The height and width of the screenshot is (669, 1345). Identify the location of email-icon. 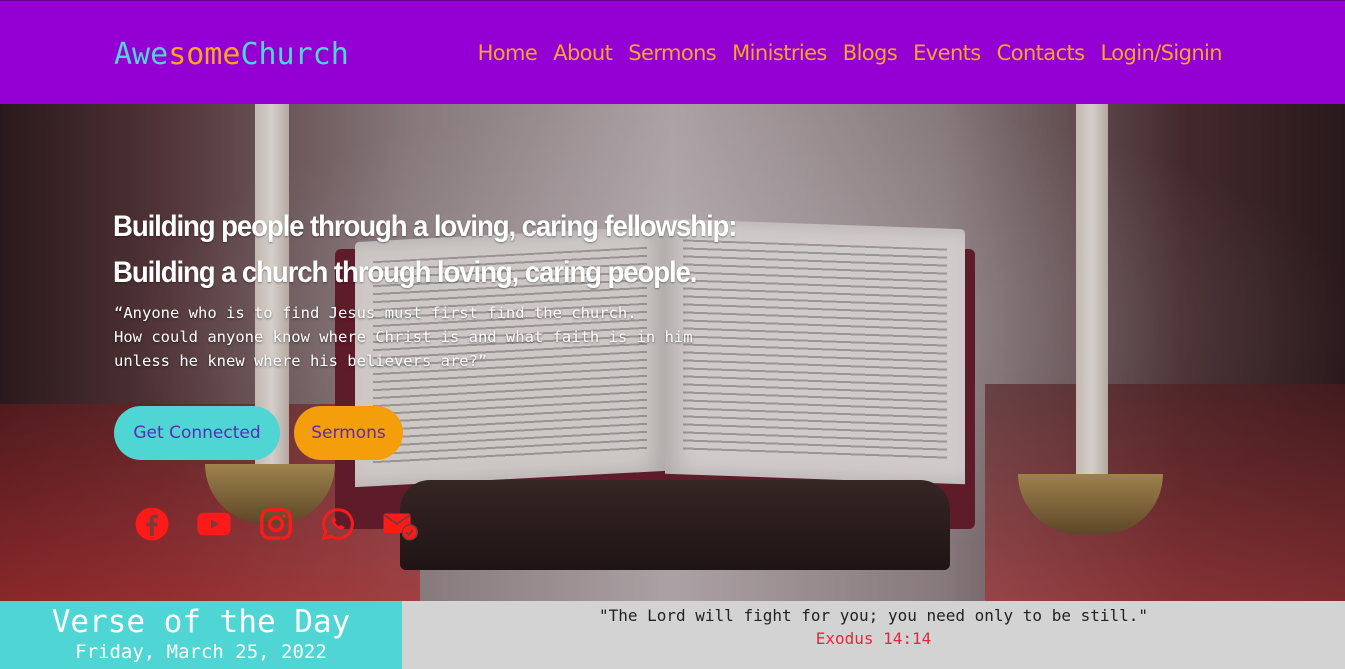
(400, 524).